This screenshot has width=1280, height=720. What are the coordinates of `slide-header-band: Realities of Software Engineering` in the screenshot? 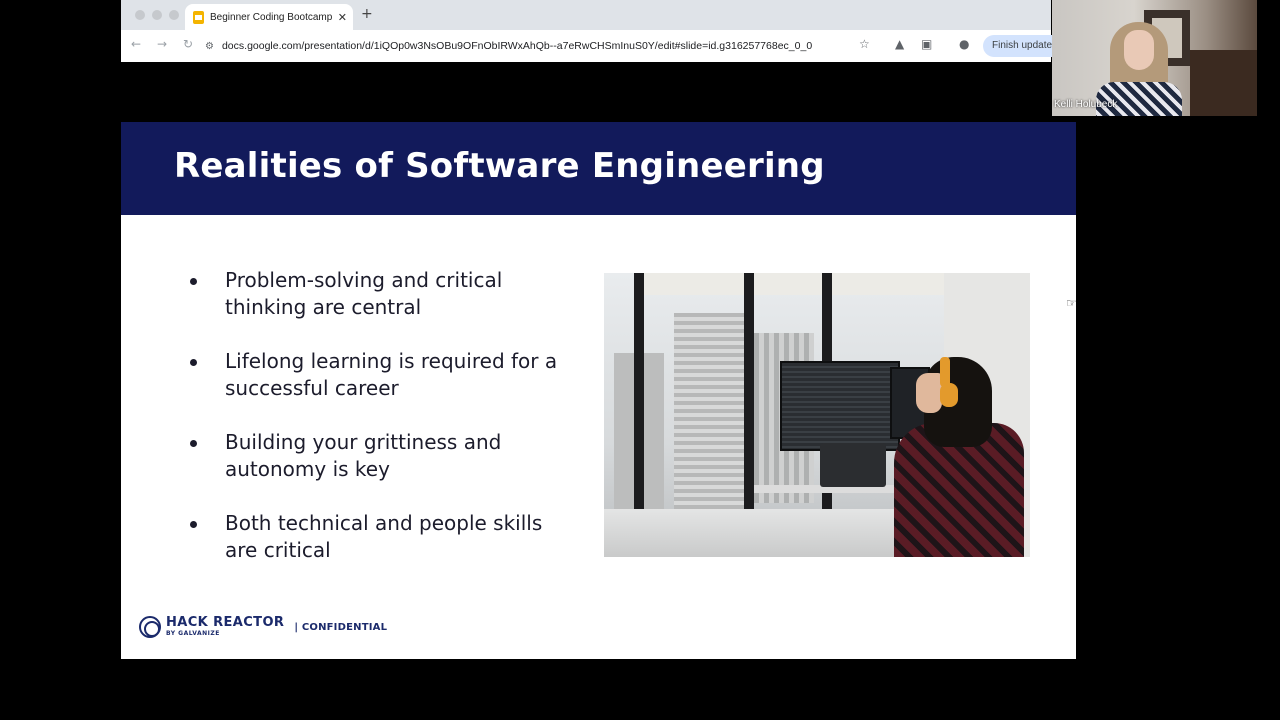 It's located at (598, 168).